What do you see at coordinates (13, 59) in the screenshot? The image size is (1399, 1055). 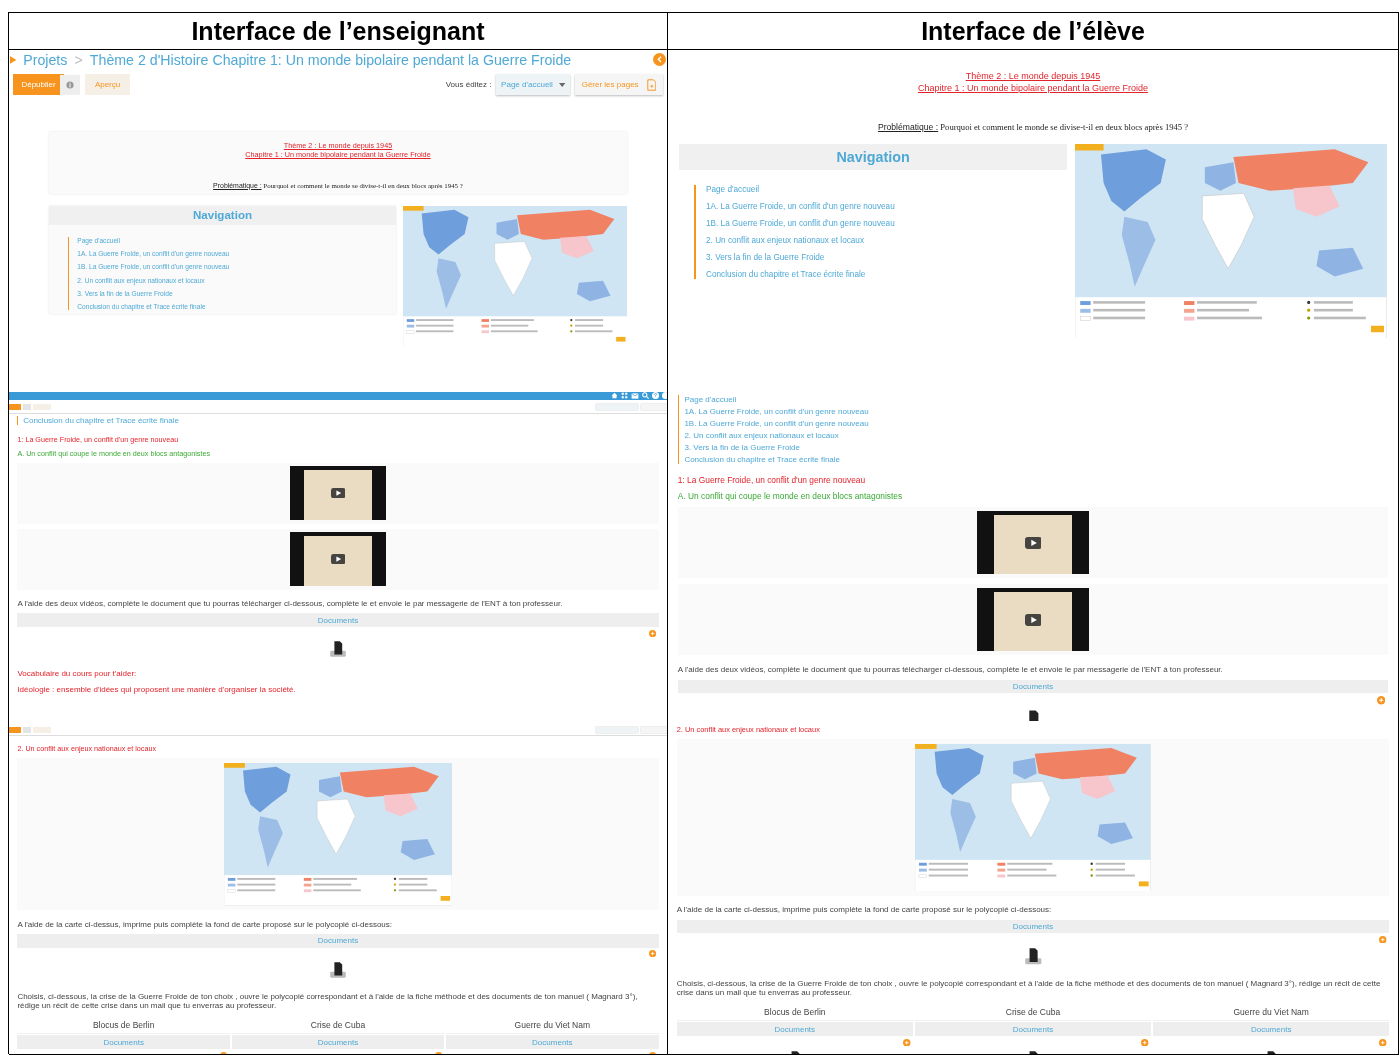 I see `triangle-icon` at bounding box center [13, 59].